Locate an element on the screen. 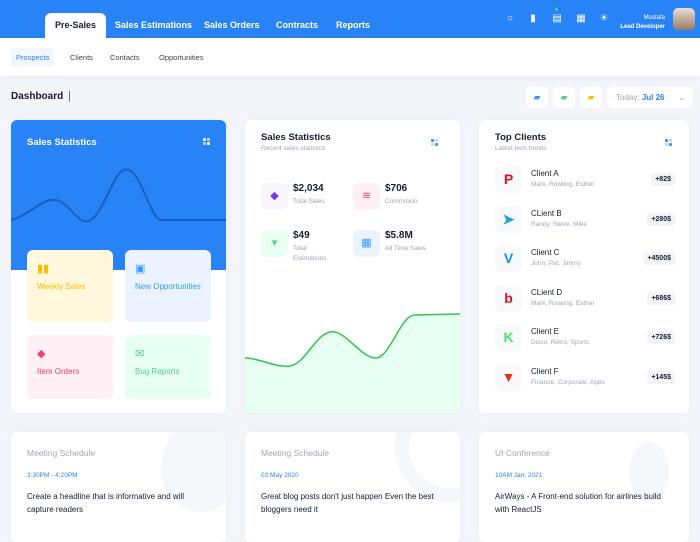 Image resolution: width=700 pixels, height=542 pixels. date-picker: Today: Jul 26 ⌄ is located at coordinates (650, 97).